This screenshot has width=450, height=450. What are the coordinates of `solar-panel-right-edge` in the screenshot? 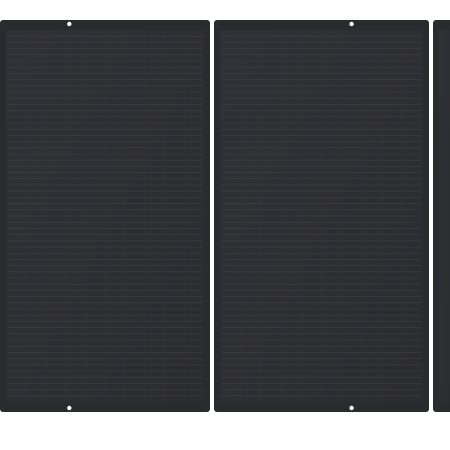 It's located at (441, 216).